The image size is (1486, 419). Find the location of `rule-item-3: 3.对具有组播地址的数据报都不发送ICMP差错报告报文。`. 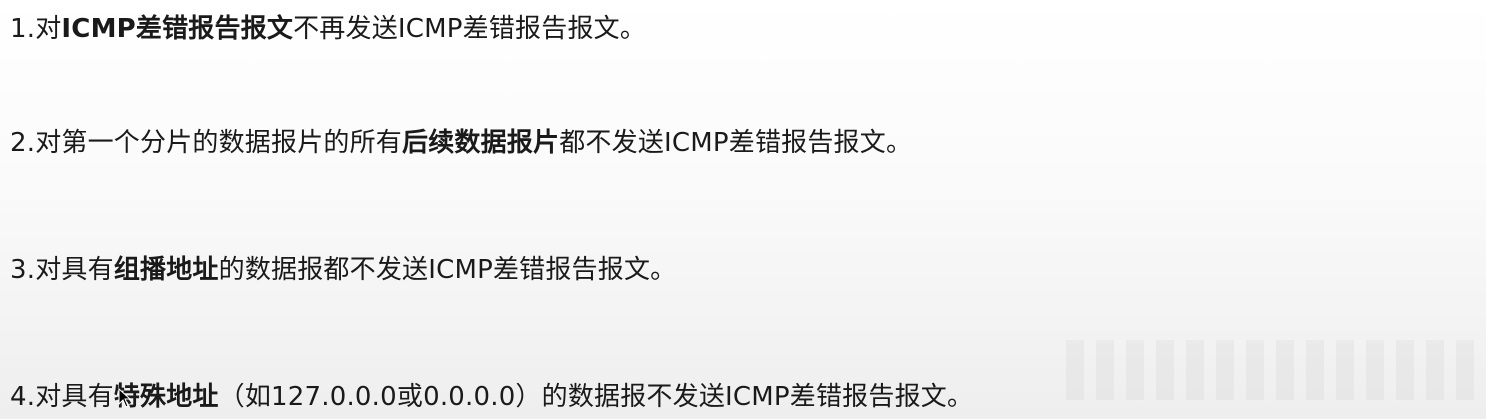

rule-item-3: 3.对具有组播地址的数据报都不发送ICMP差错报告报文。 is located at coordinates (343, 270).